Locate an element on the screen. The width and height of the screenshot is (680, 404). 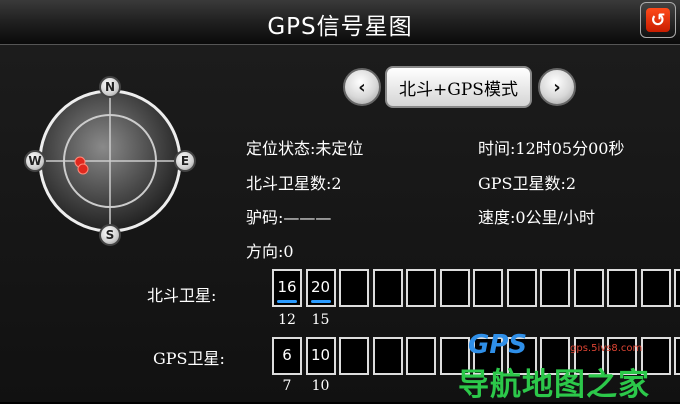
compass-south: S is located at coordinates (110, 235).